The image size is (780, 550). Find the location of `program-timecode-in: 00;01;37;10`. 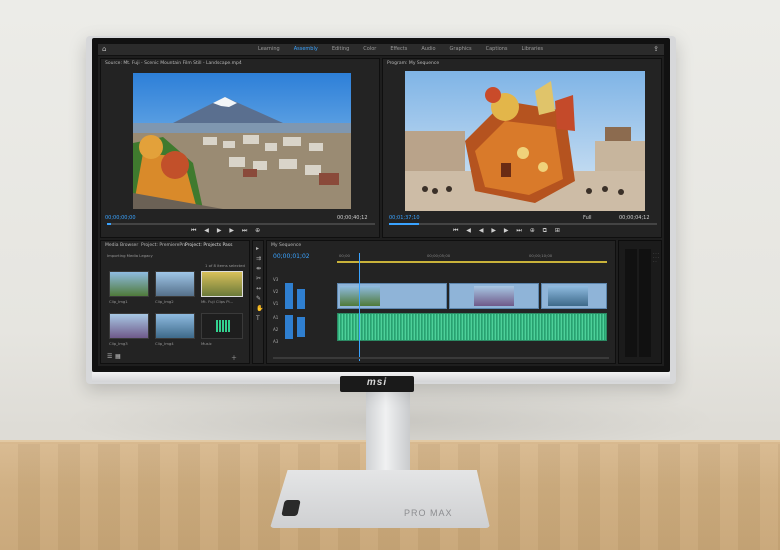

program-timecode-in: 00;01;37;10 is located at coordinates (404, 218).